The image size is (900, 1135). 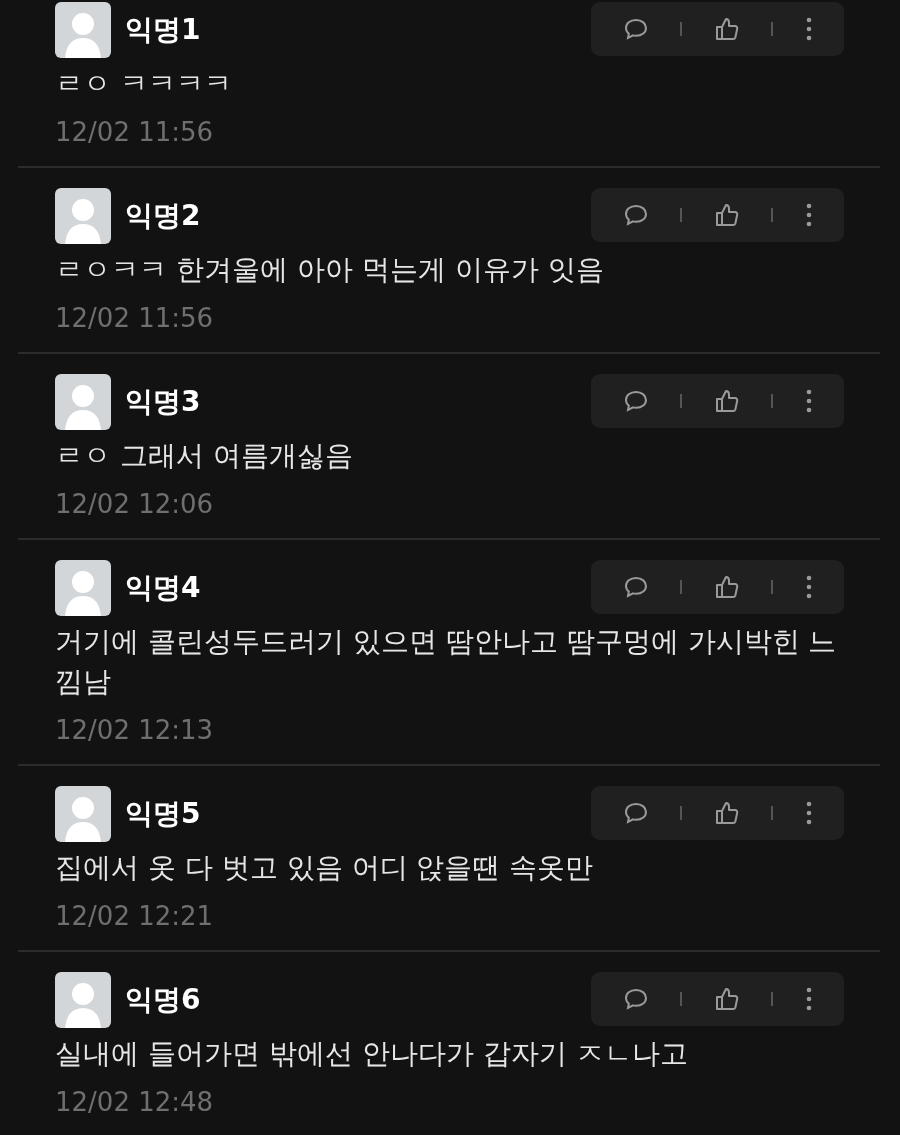 What do you see at coordinates (163, 30) in the screenshot?
I see `author-name: 익명1` at bounding box center [163, 30].